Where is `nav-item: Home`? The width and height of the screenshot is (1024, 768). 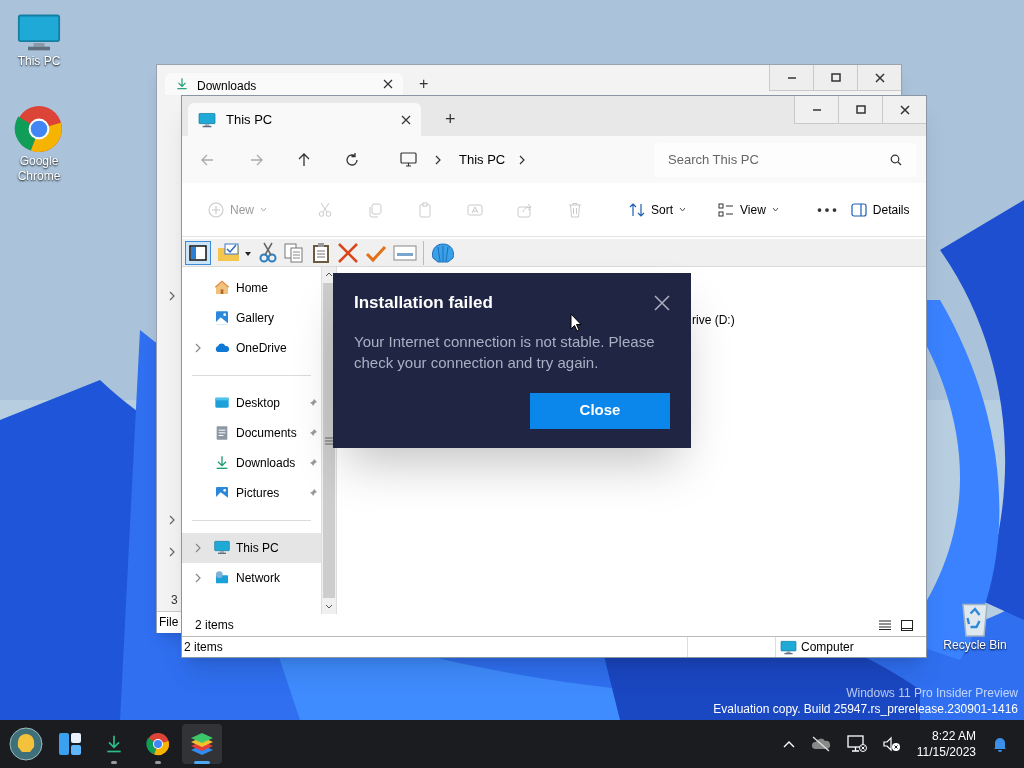 nav-item: Home is located at coordinates (251, 288).